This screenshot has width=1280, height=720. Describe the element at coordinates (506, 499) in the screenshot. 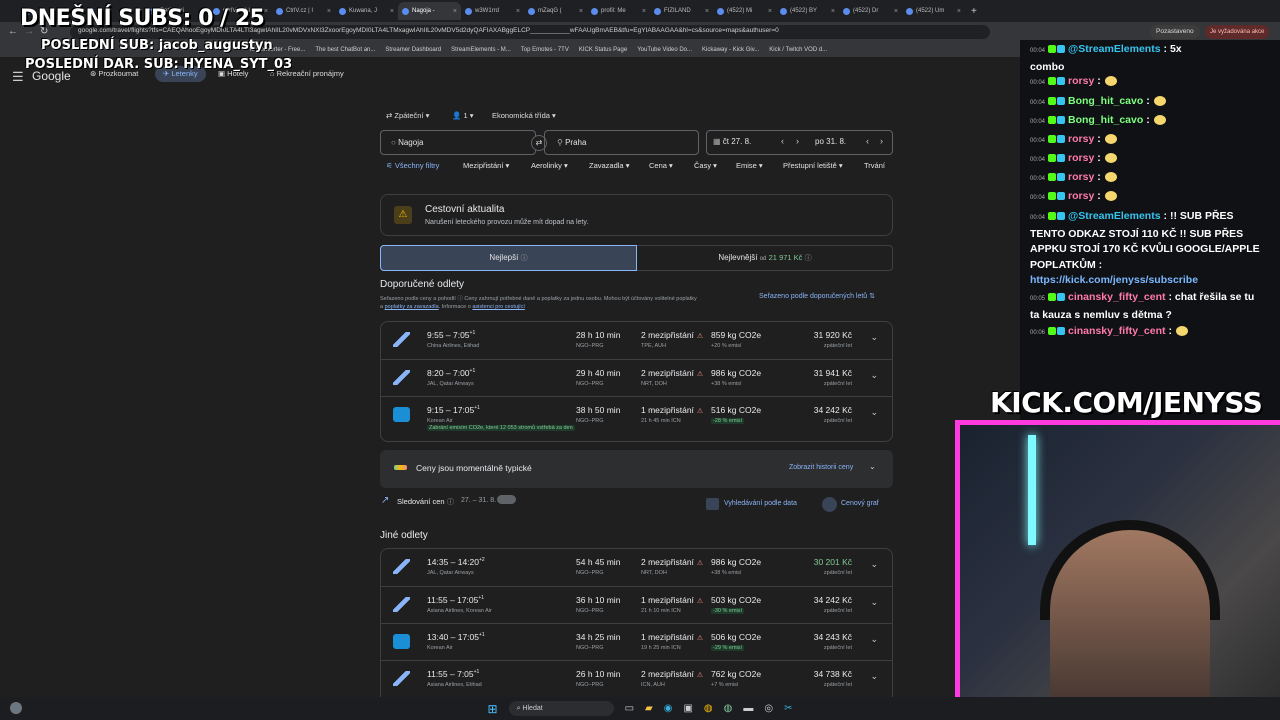

I see `price-tracking-toggle` at that location.